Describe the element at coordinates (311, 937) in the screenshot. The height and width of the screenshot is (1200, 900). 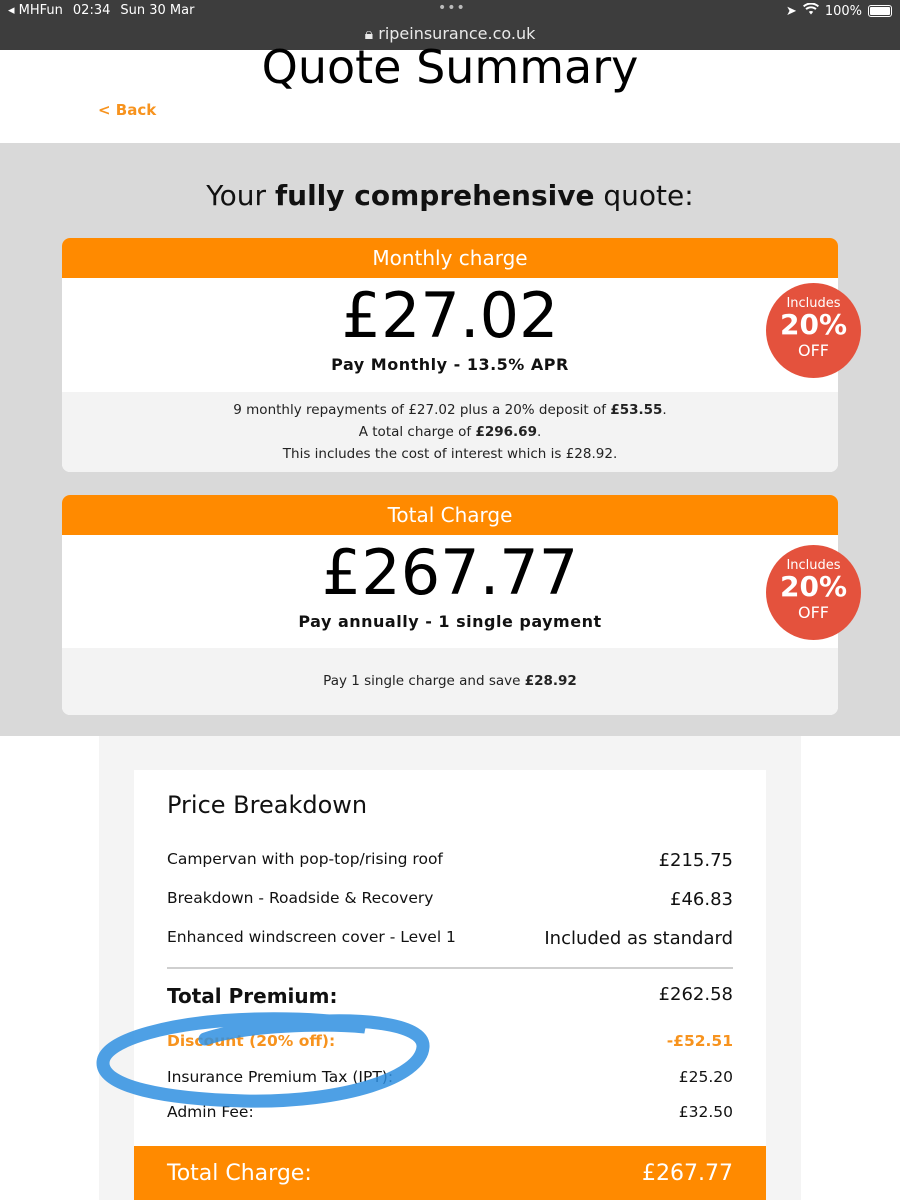
I see `item-label: Enhanced windscreen cover - Level 1` at that location.